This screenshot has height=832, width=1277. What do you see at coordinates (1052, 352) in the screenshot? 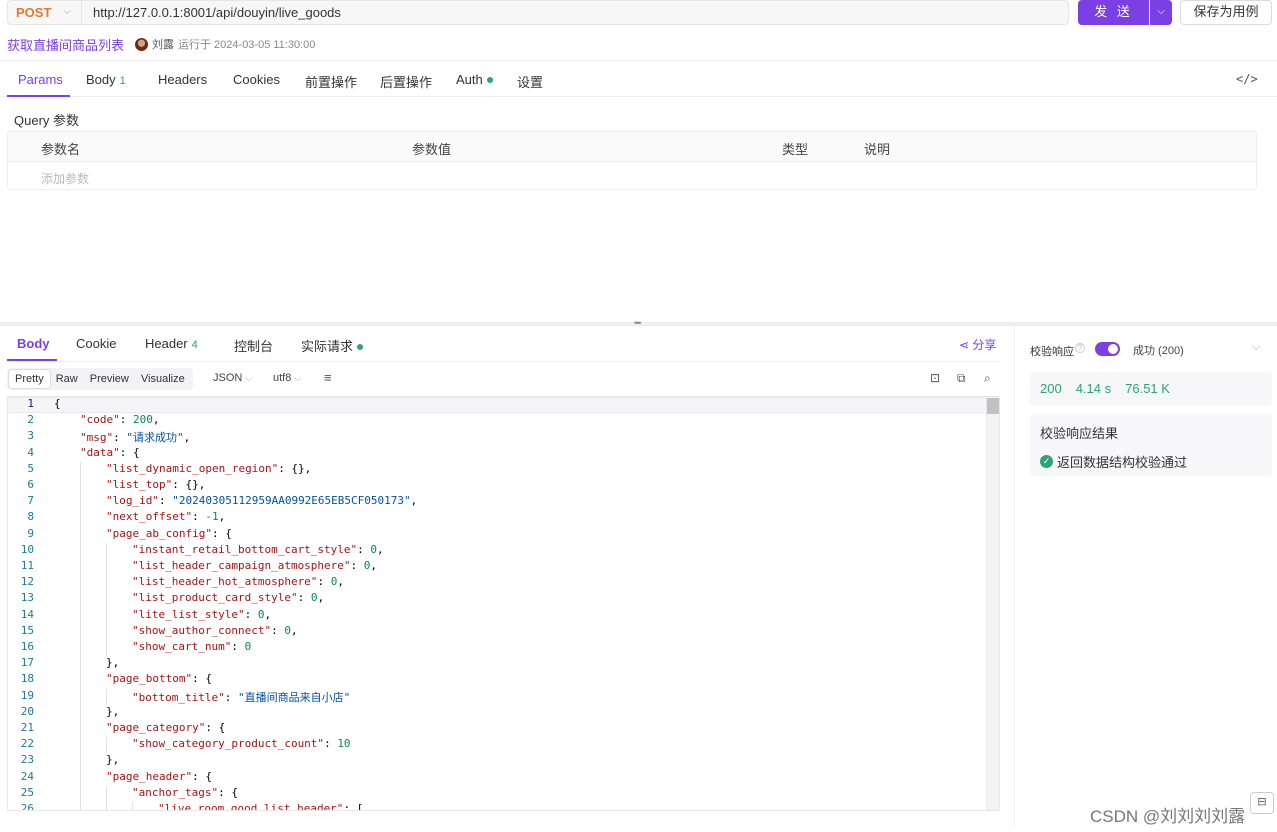
I see `validate-response-label: 校验响应` at bounding box center [1052, 352].